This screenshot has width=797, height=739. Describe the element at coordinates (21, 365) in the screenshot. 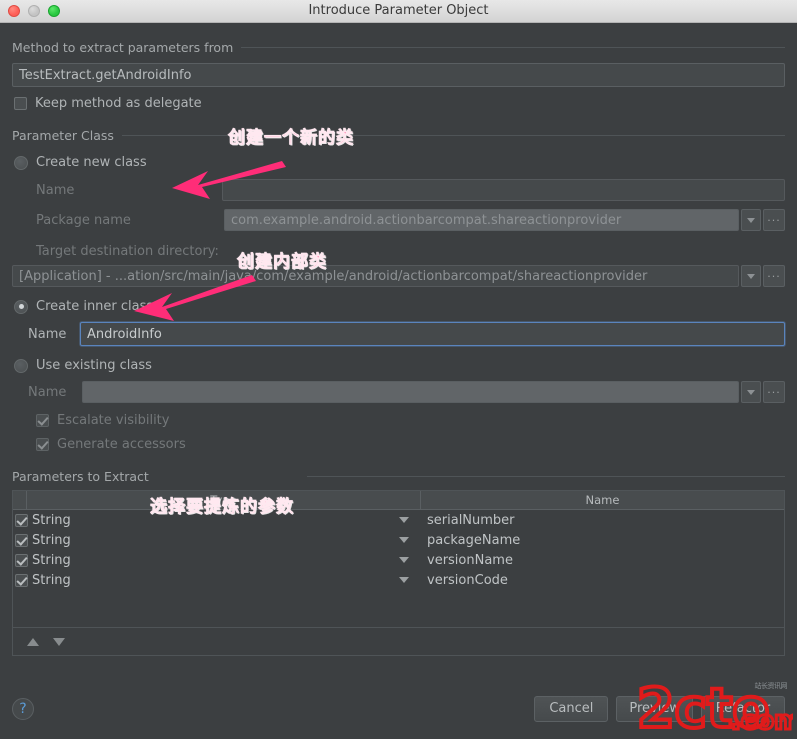

I see `use-existing-class-radio` at that location.